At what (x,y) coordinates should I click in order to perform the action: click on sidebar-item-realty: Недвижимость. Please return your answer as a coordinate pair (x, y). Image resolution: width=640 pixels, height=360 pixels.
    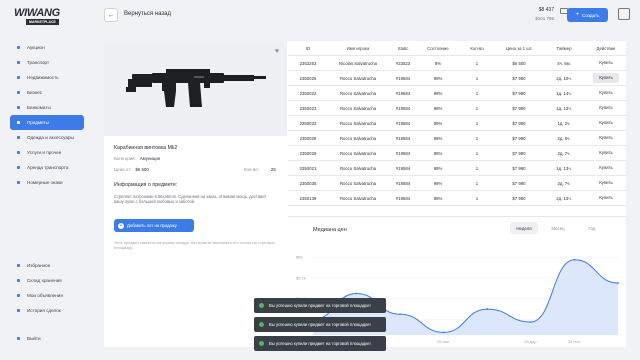
    Looking at the image, I should click on (47, 77).